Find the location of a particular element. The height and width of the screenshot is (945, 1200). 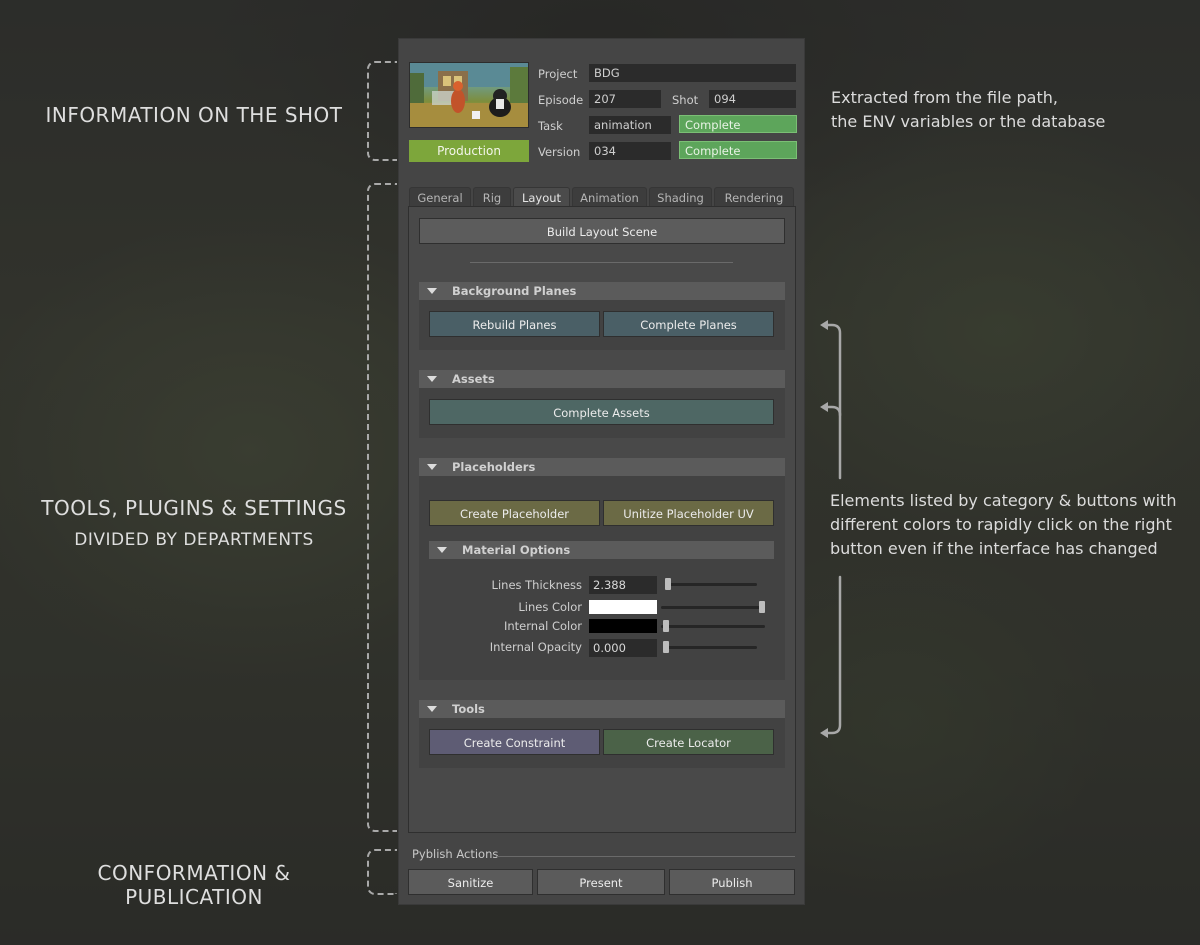

bracket-tools is located at coordinates (382, 507).